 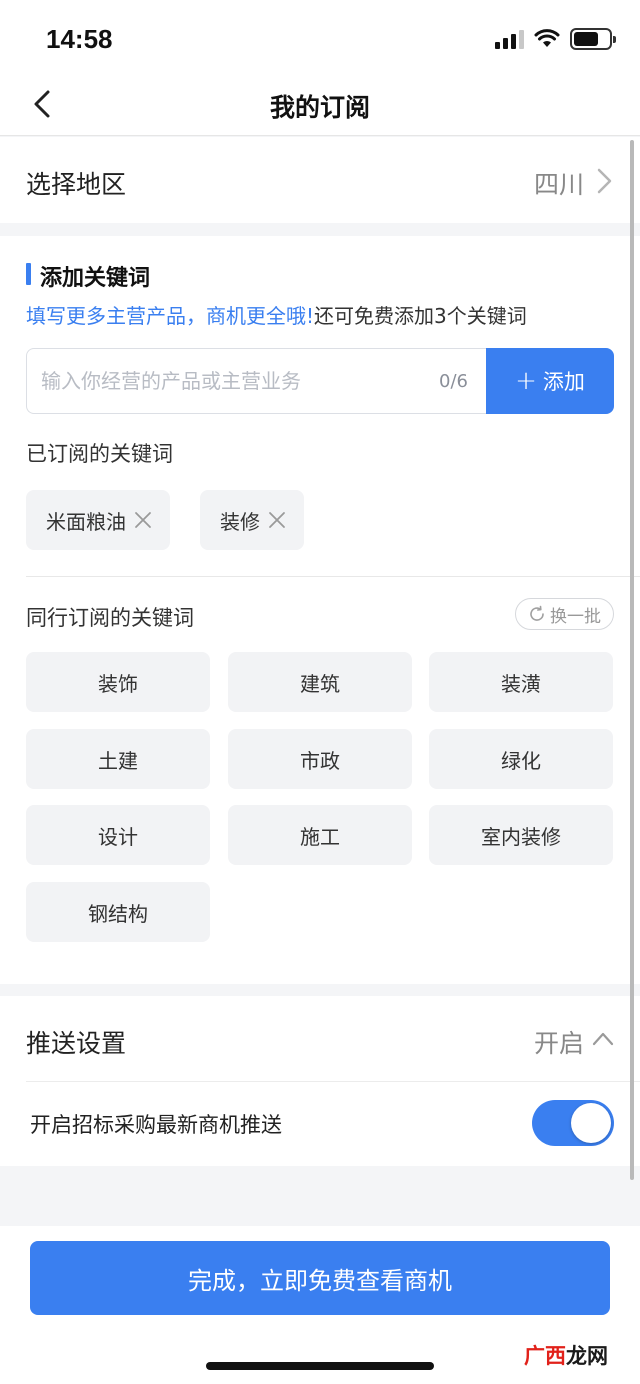 I want to click on keyword-input-row: 0/6 + 添加, so click(x=320, y=381).